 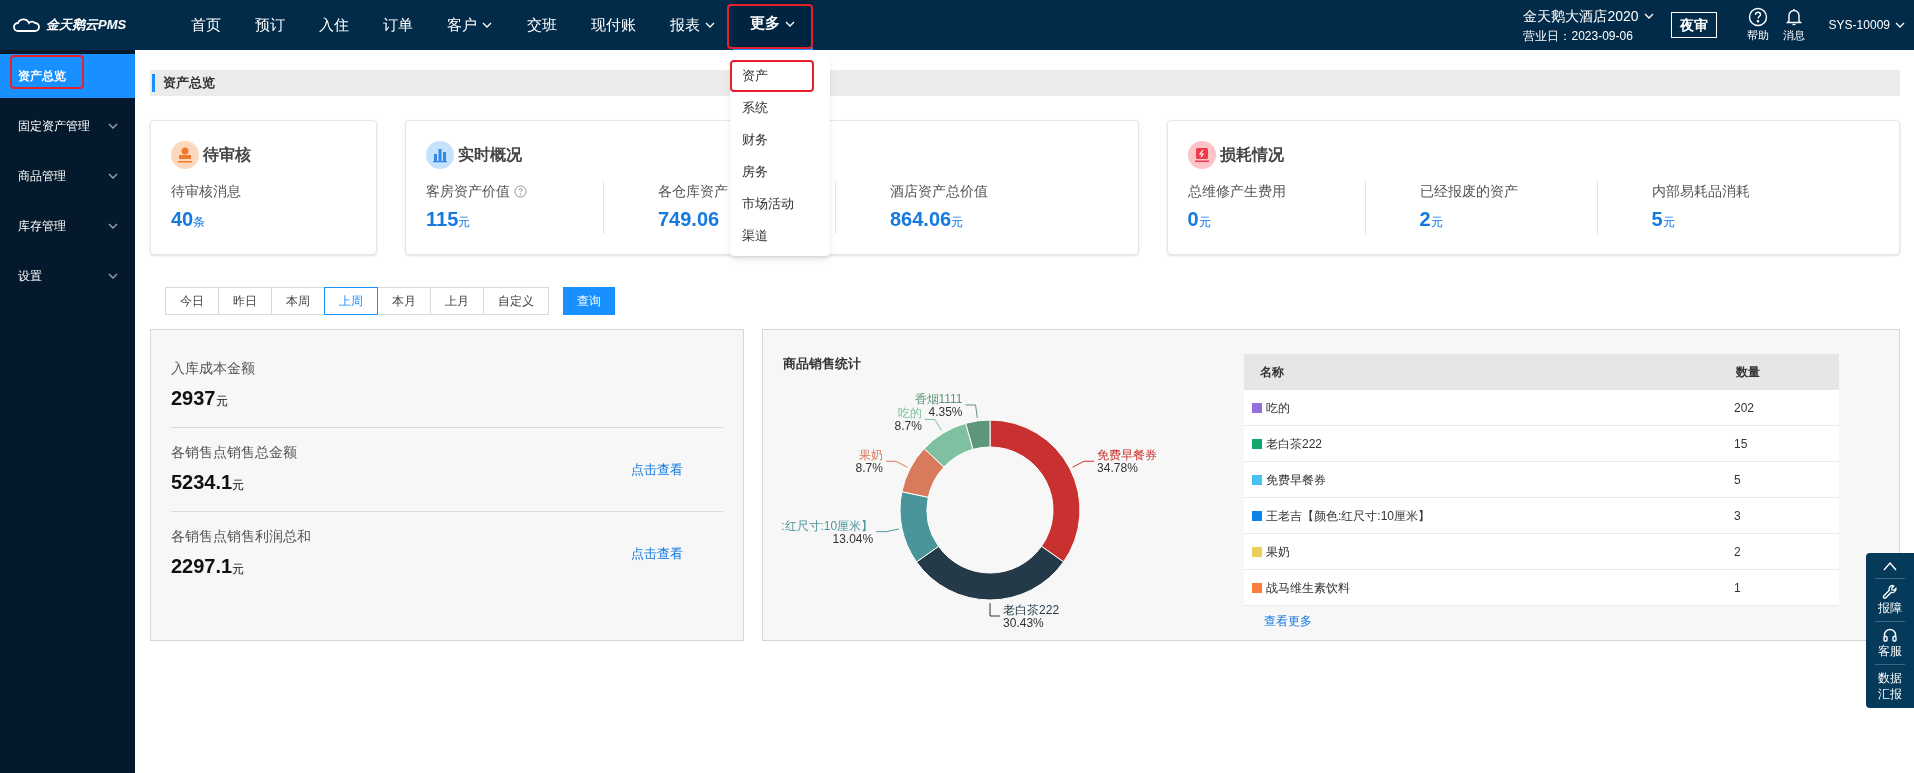 I want to click on tool-button: 客服, so click(x=1890, y=643).